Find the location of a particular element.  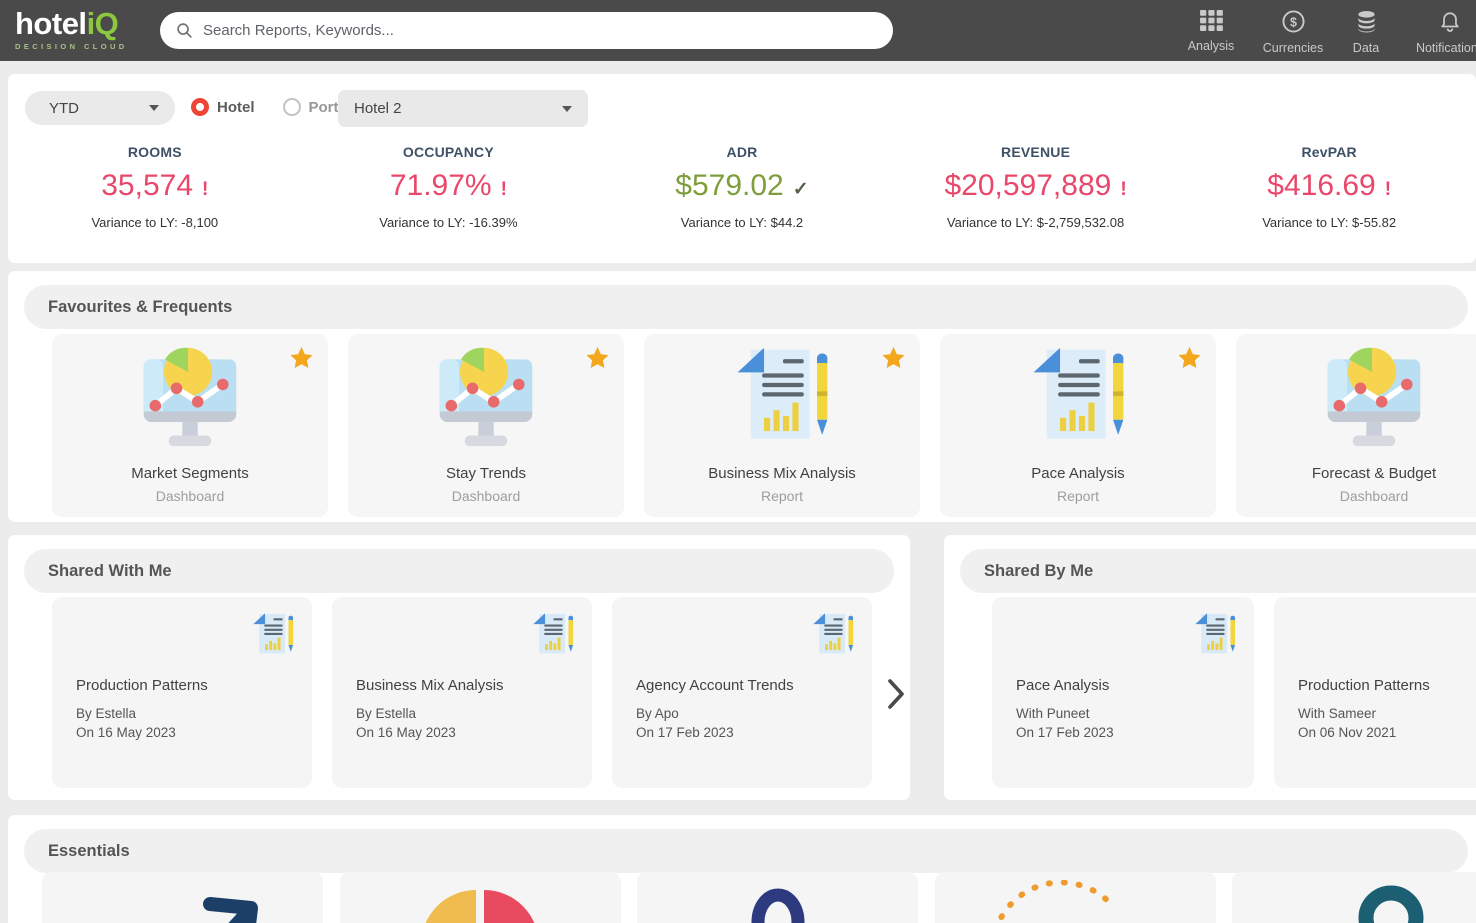

favourite-card-title: Pace Analysis is located at coordinates (1078, 473).